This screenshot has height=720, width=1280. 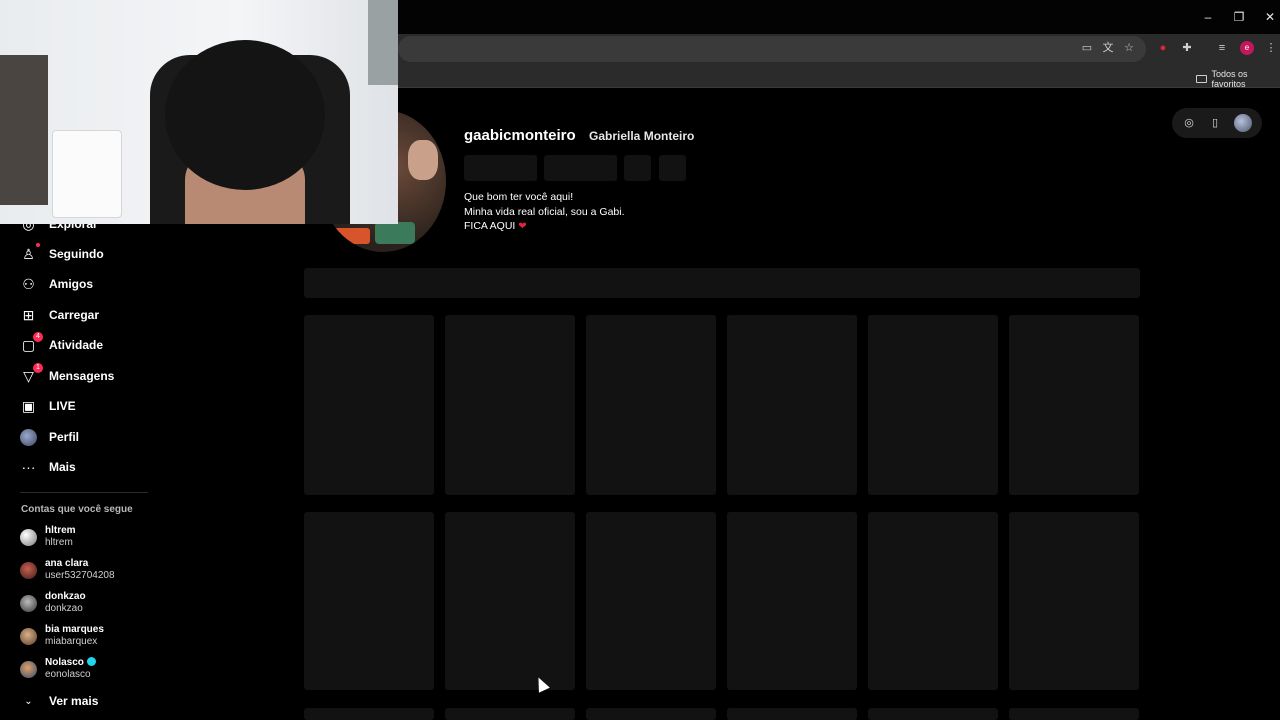 I want to click on media-icon: ≡, so click(x=1222, y=48).